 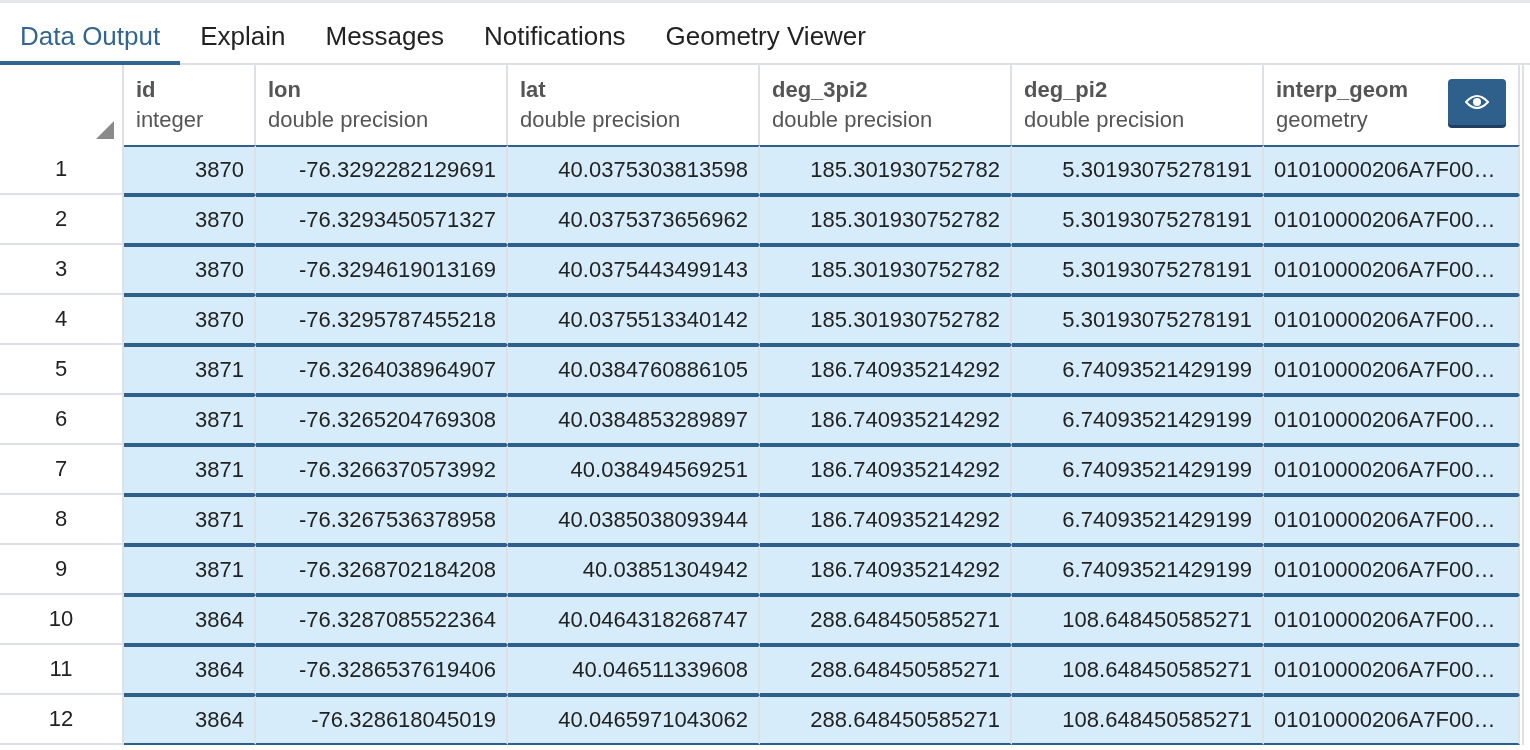 What do you see at coordinates (382, 420) in the screenshot?
I see `table-cell: -76.3265204769308` at bounding box center [382, 420].